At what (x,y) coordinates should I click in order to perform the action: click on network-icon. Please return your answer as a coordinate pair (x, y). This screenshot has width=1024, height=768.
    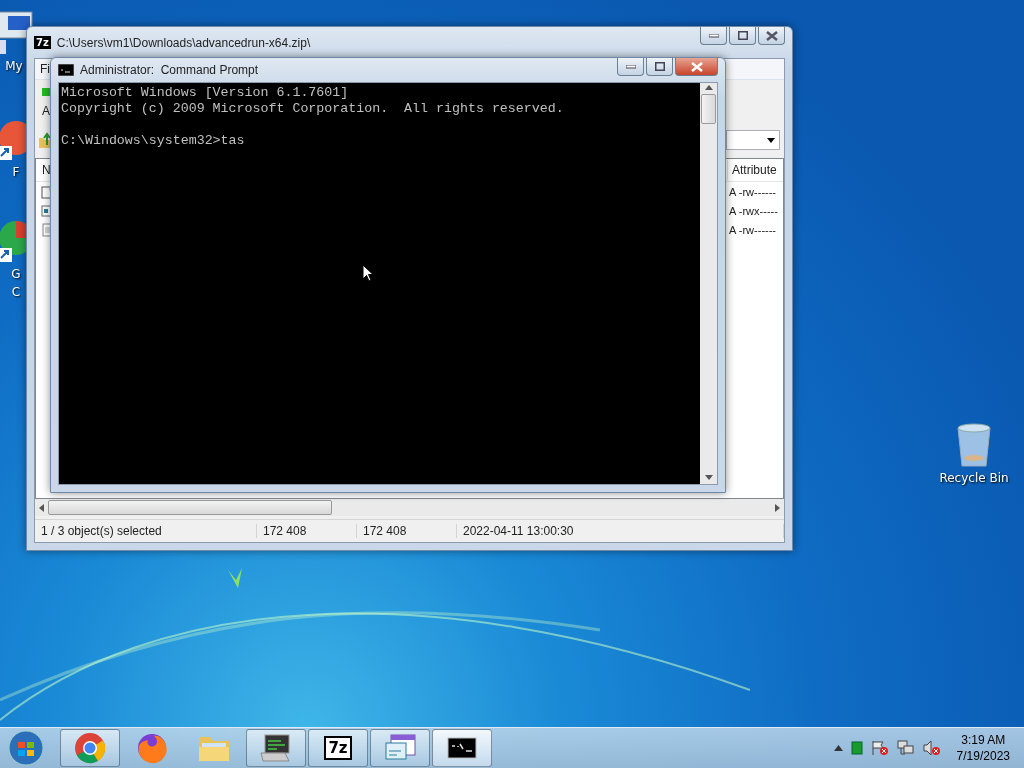
    Looking at the image, I should click on (905, 748).